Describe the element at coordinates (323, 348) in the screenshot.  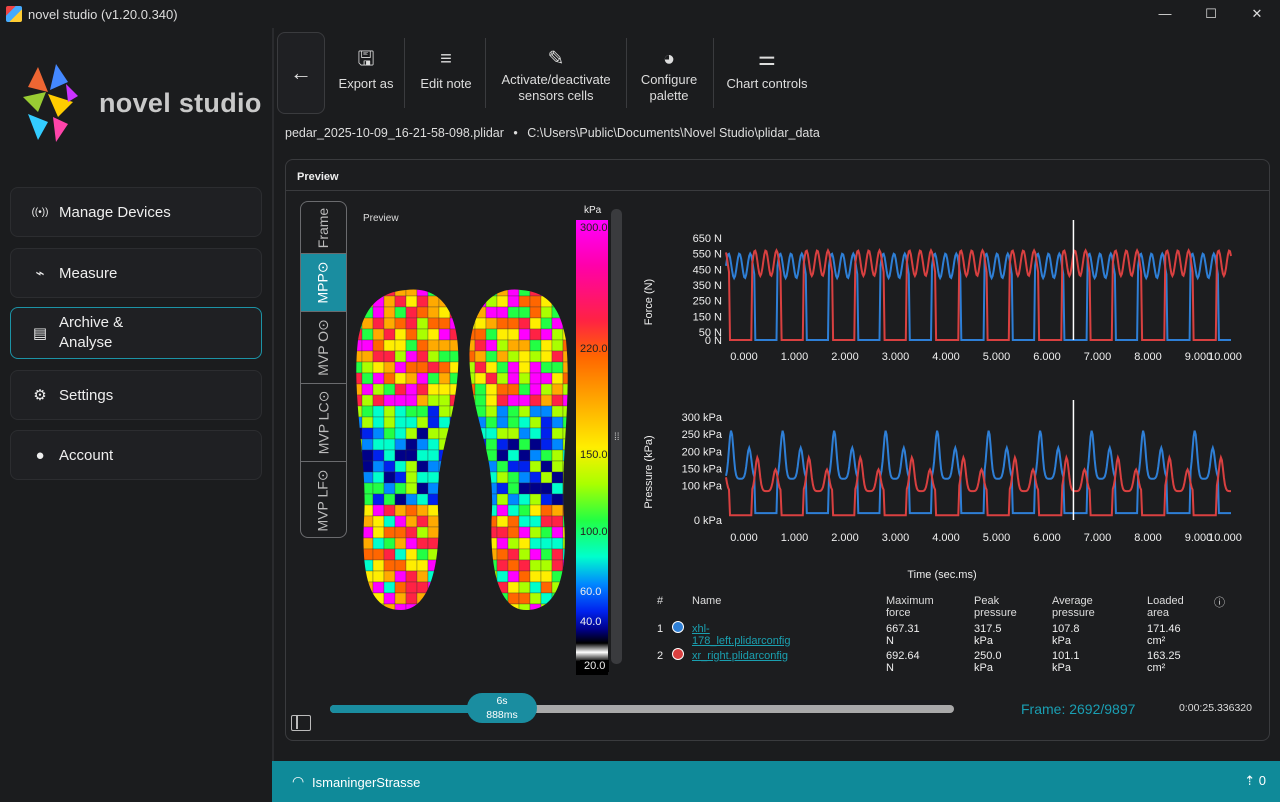
I see `tab-mvp-o: MVP O⊙` at that location.